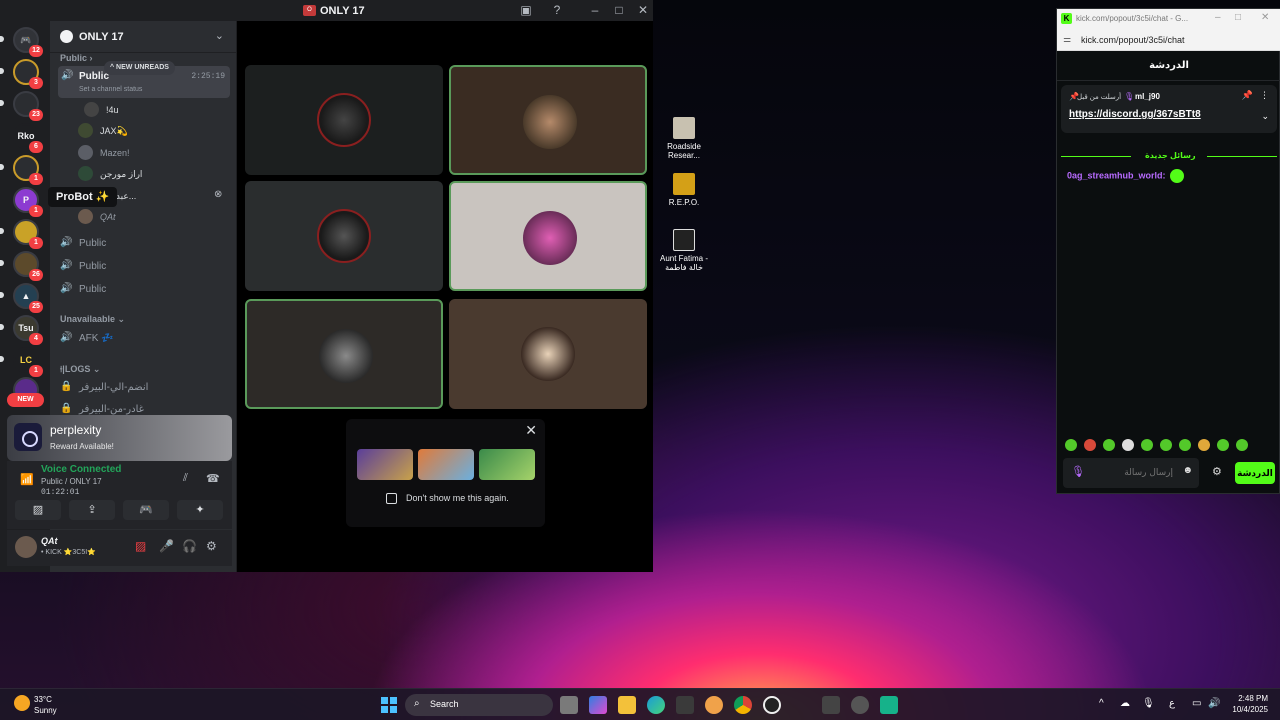 The image size is (1280, 720). What do you see at coordinates (81, 469) in the screenshot?
I see `voice-connected-label: Voice Connected` at bounding box center [81, 469].